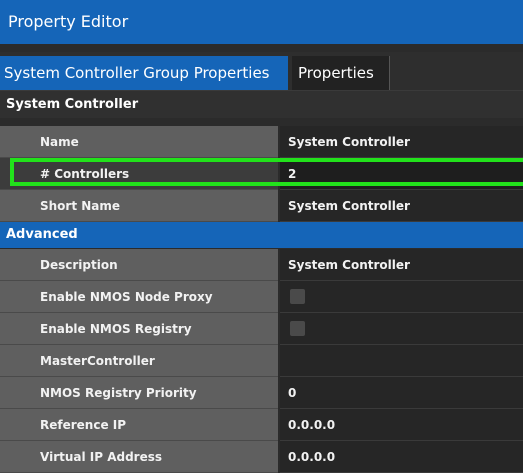 The width and height of the screenshot is (523, 473). Describe the element at coordinates (297, 296) in the screenshot. I see `enable-nmos-node-proxy-checkbox` at that location.